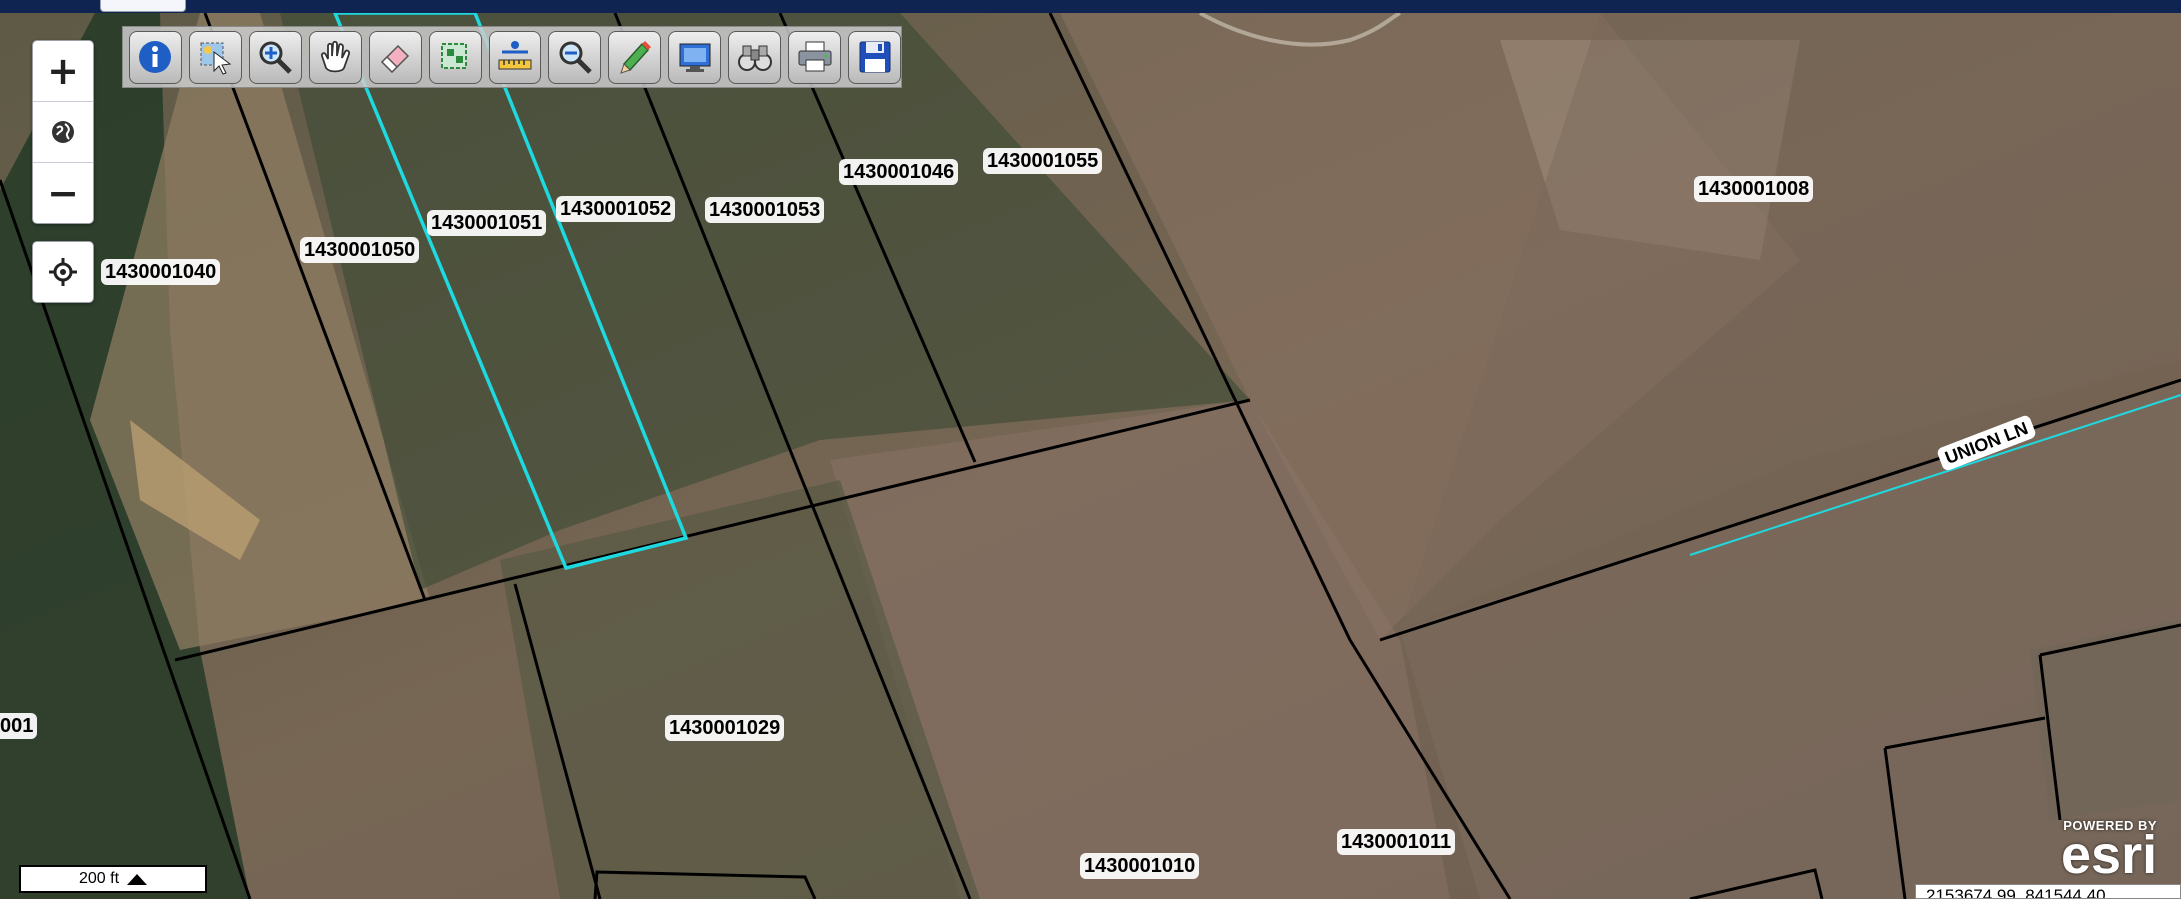 This screenshot has height=899, width=2181. I want to click on select-area-icon, so click(454, 56).